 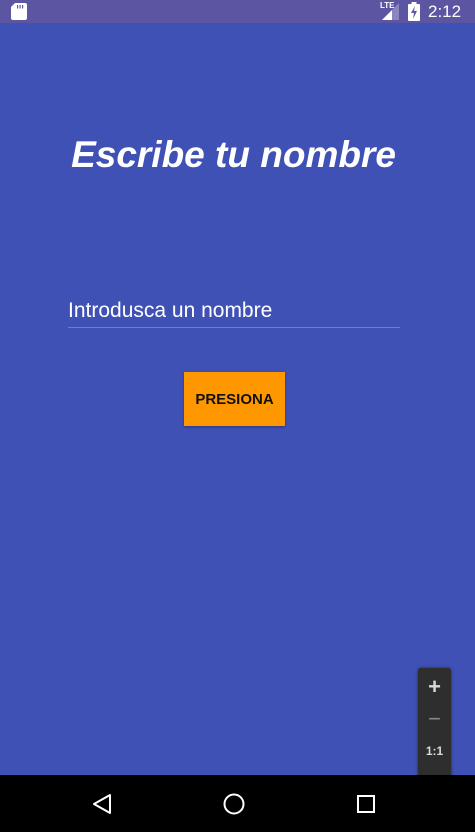 I want to click on navigation-bar, so click(x=237, y=803).